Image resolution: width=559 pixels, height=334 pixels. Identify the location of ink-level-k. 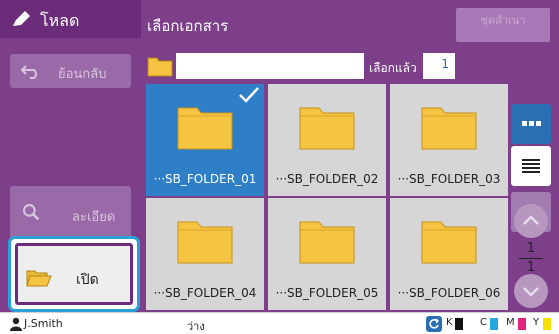
(459, 324).